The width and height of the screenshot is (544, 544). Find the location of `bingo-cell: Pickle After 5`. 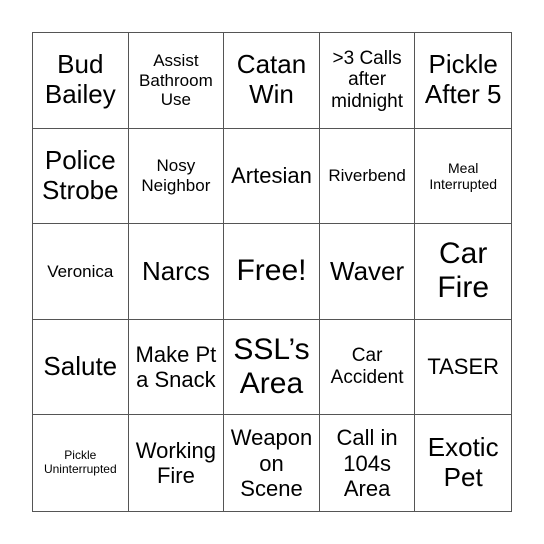

bingo-cell: Pickle After 5 is located at coordinates (463, 81).